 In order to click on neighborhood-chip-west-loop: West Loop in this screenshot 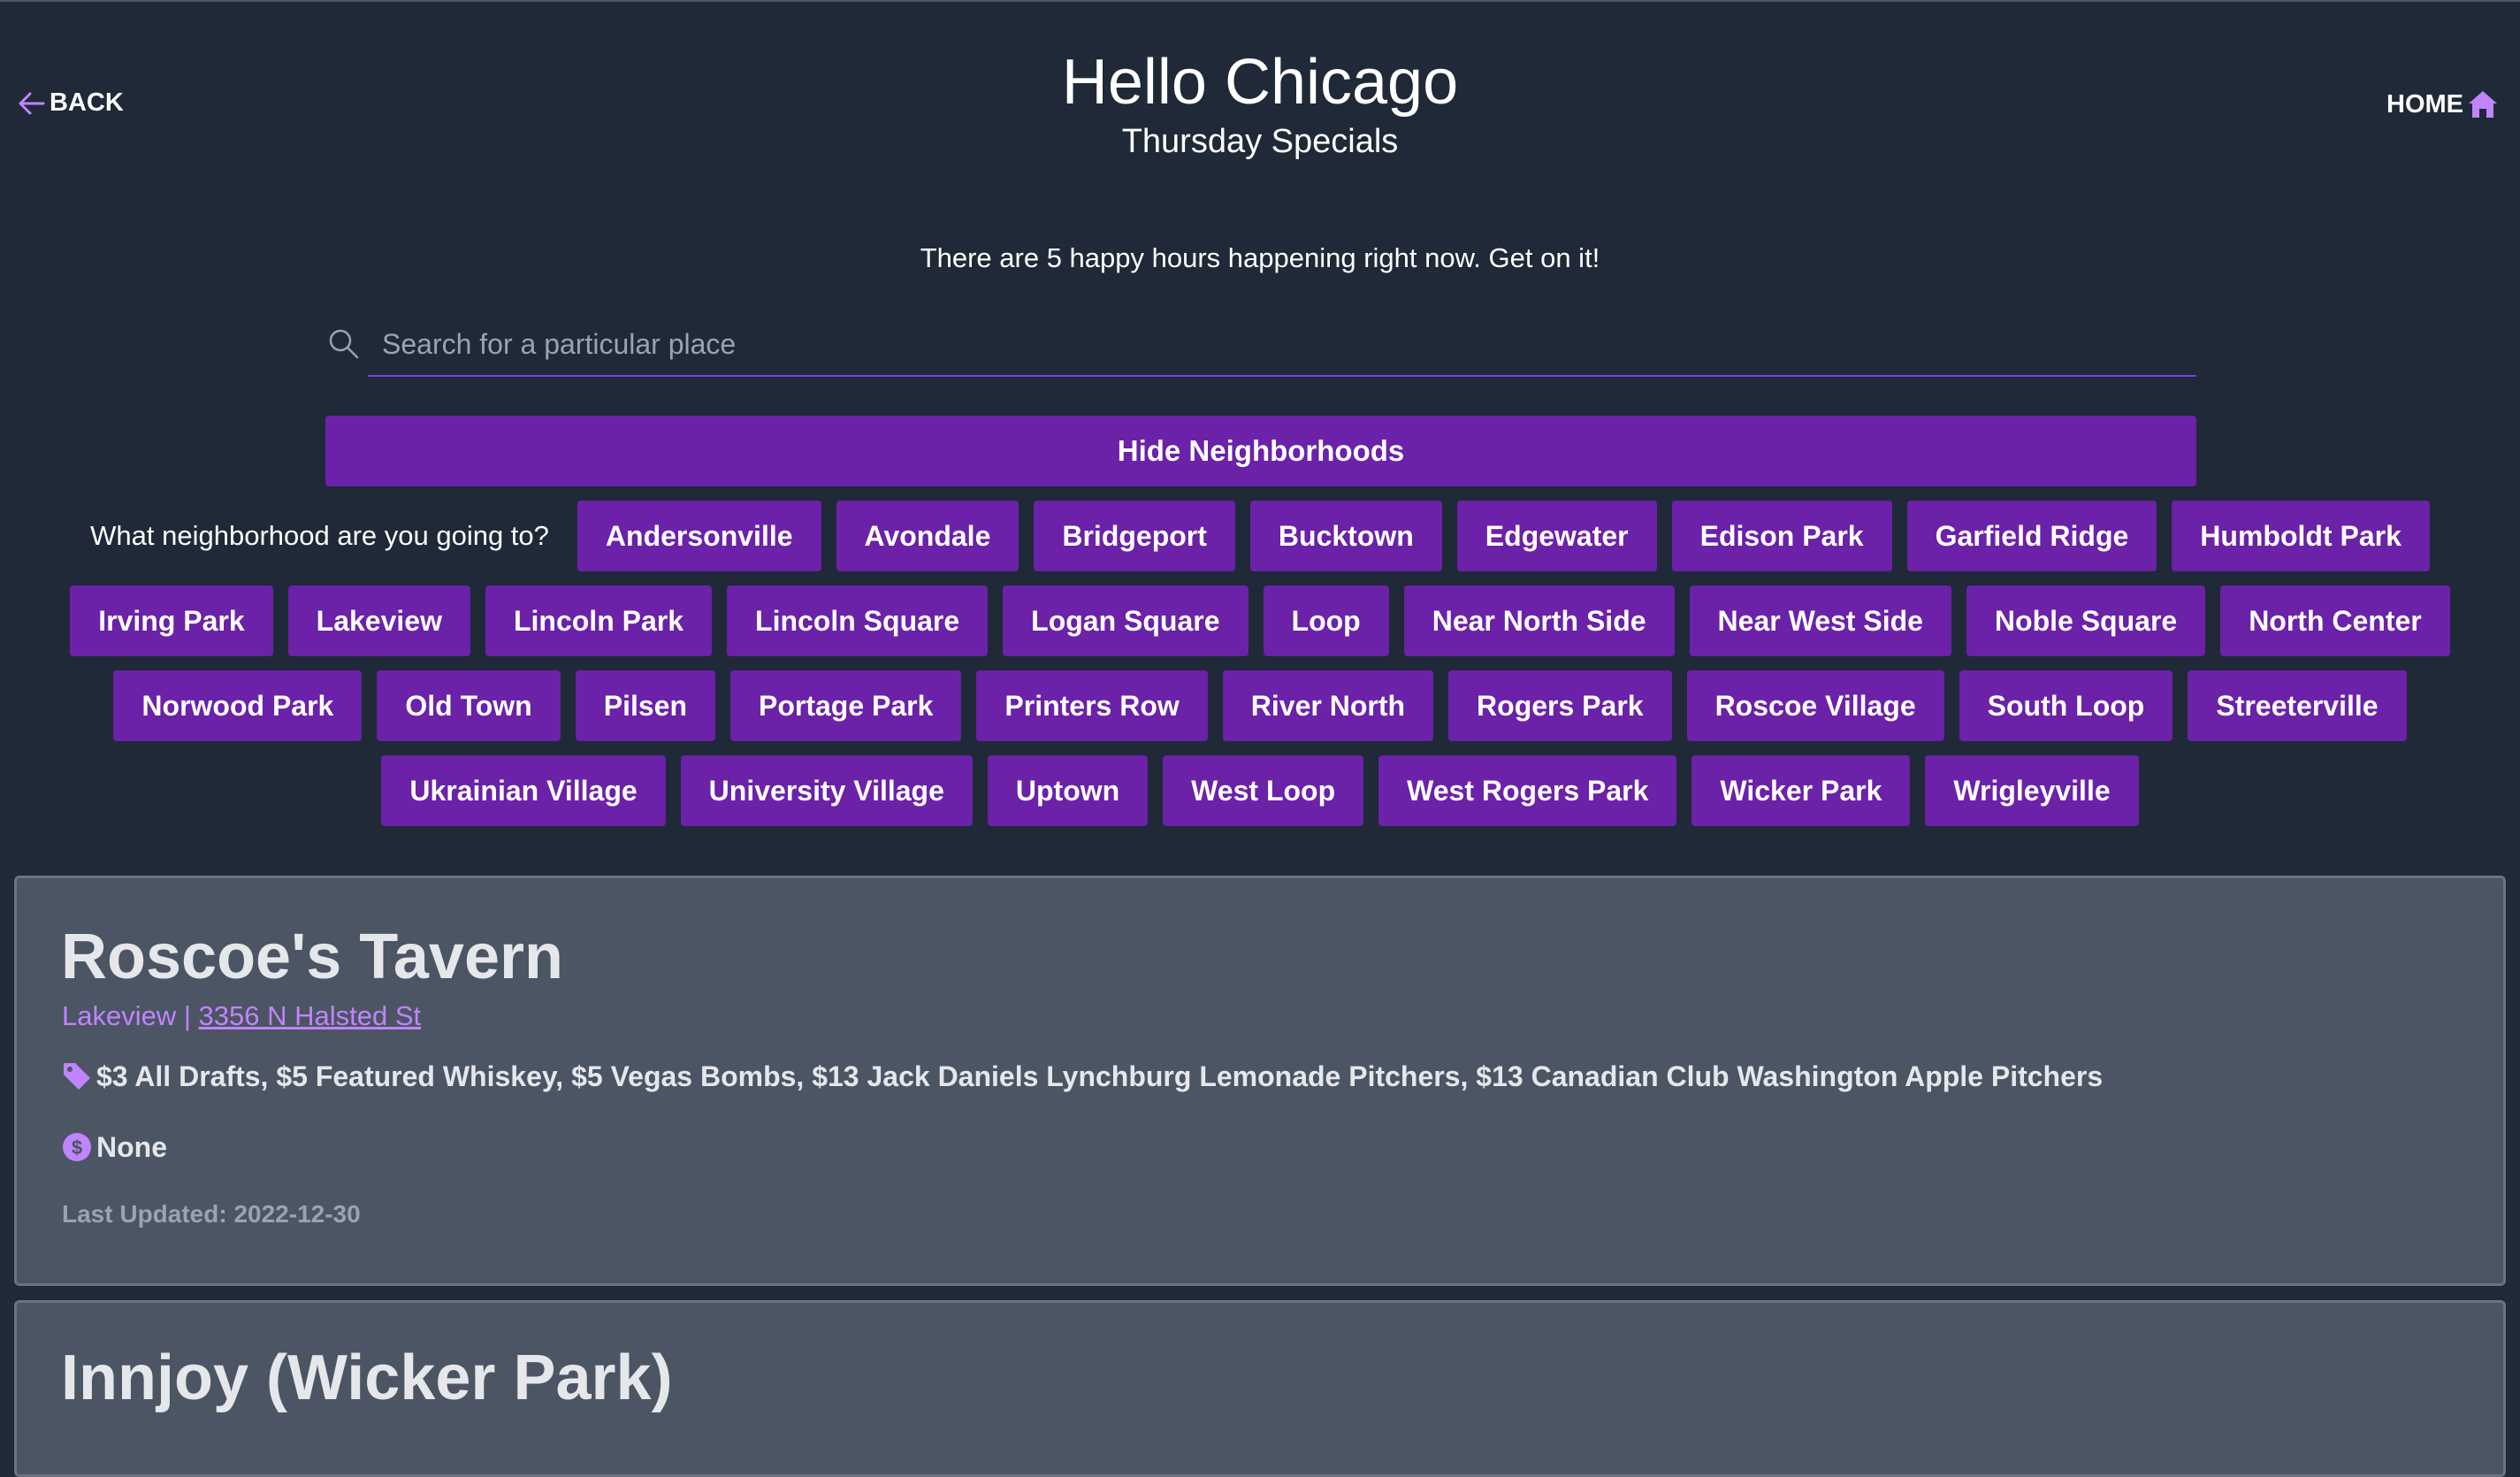, I will do `click(1263, 790)`.